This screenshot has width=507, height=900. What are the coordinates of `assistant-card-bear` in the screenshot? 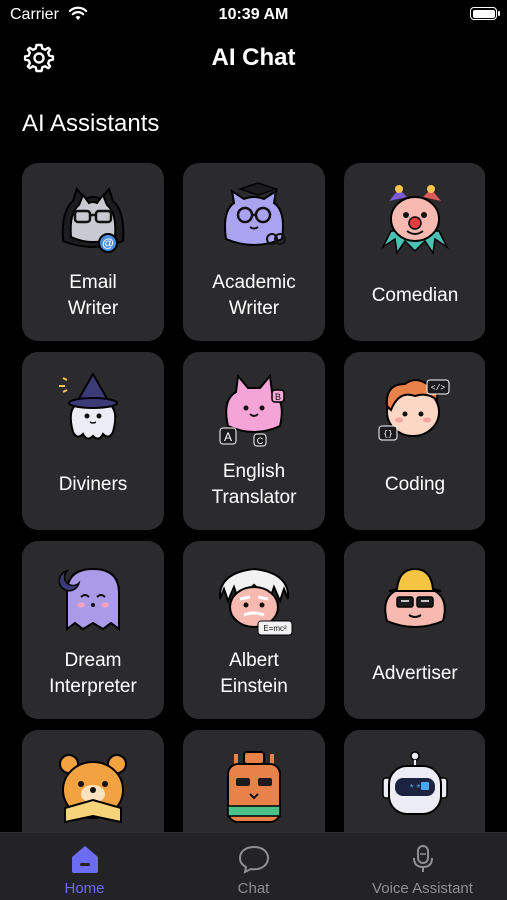 It's located at (93, 781).